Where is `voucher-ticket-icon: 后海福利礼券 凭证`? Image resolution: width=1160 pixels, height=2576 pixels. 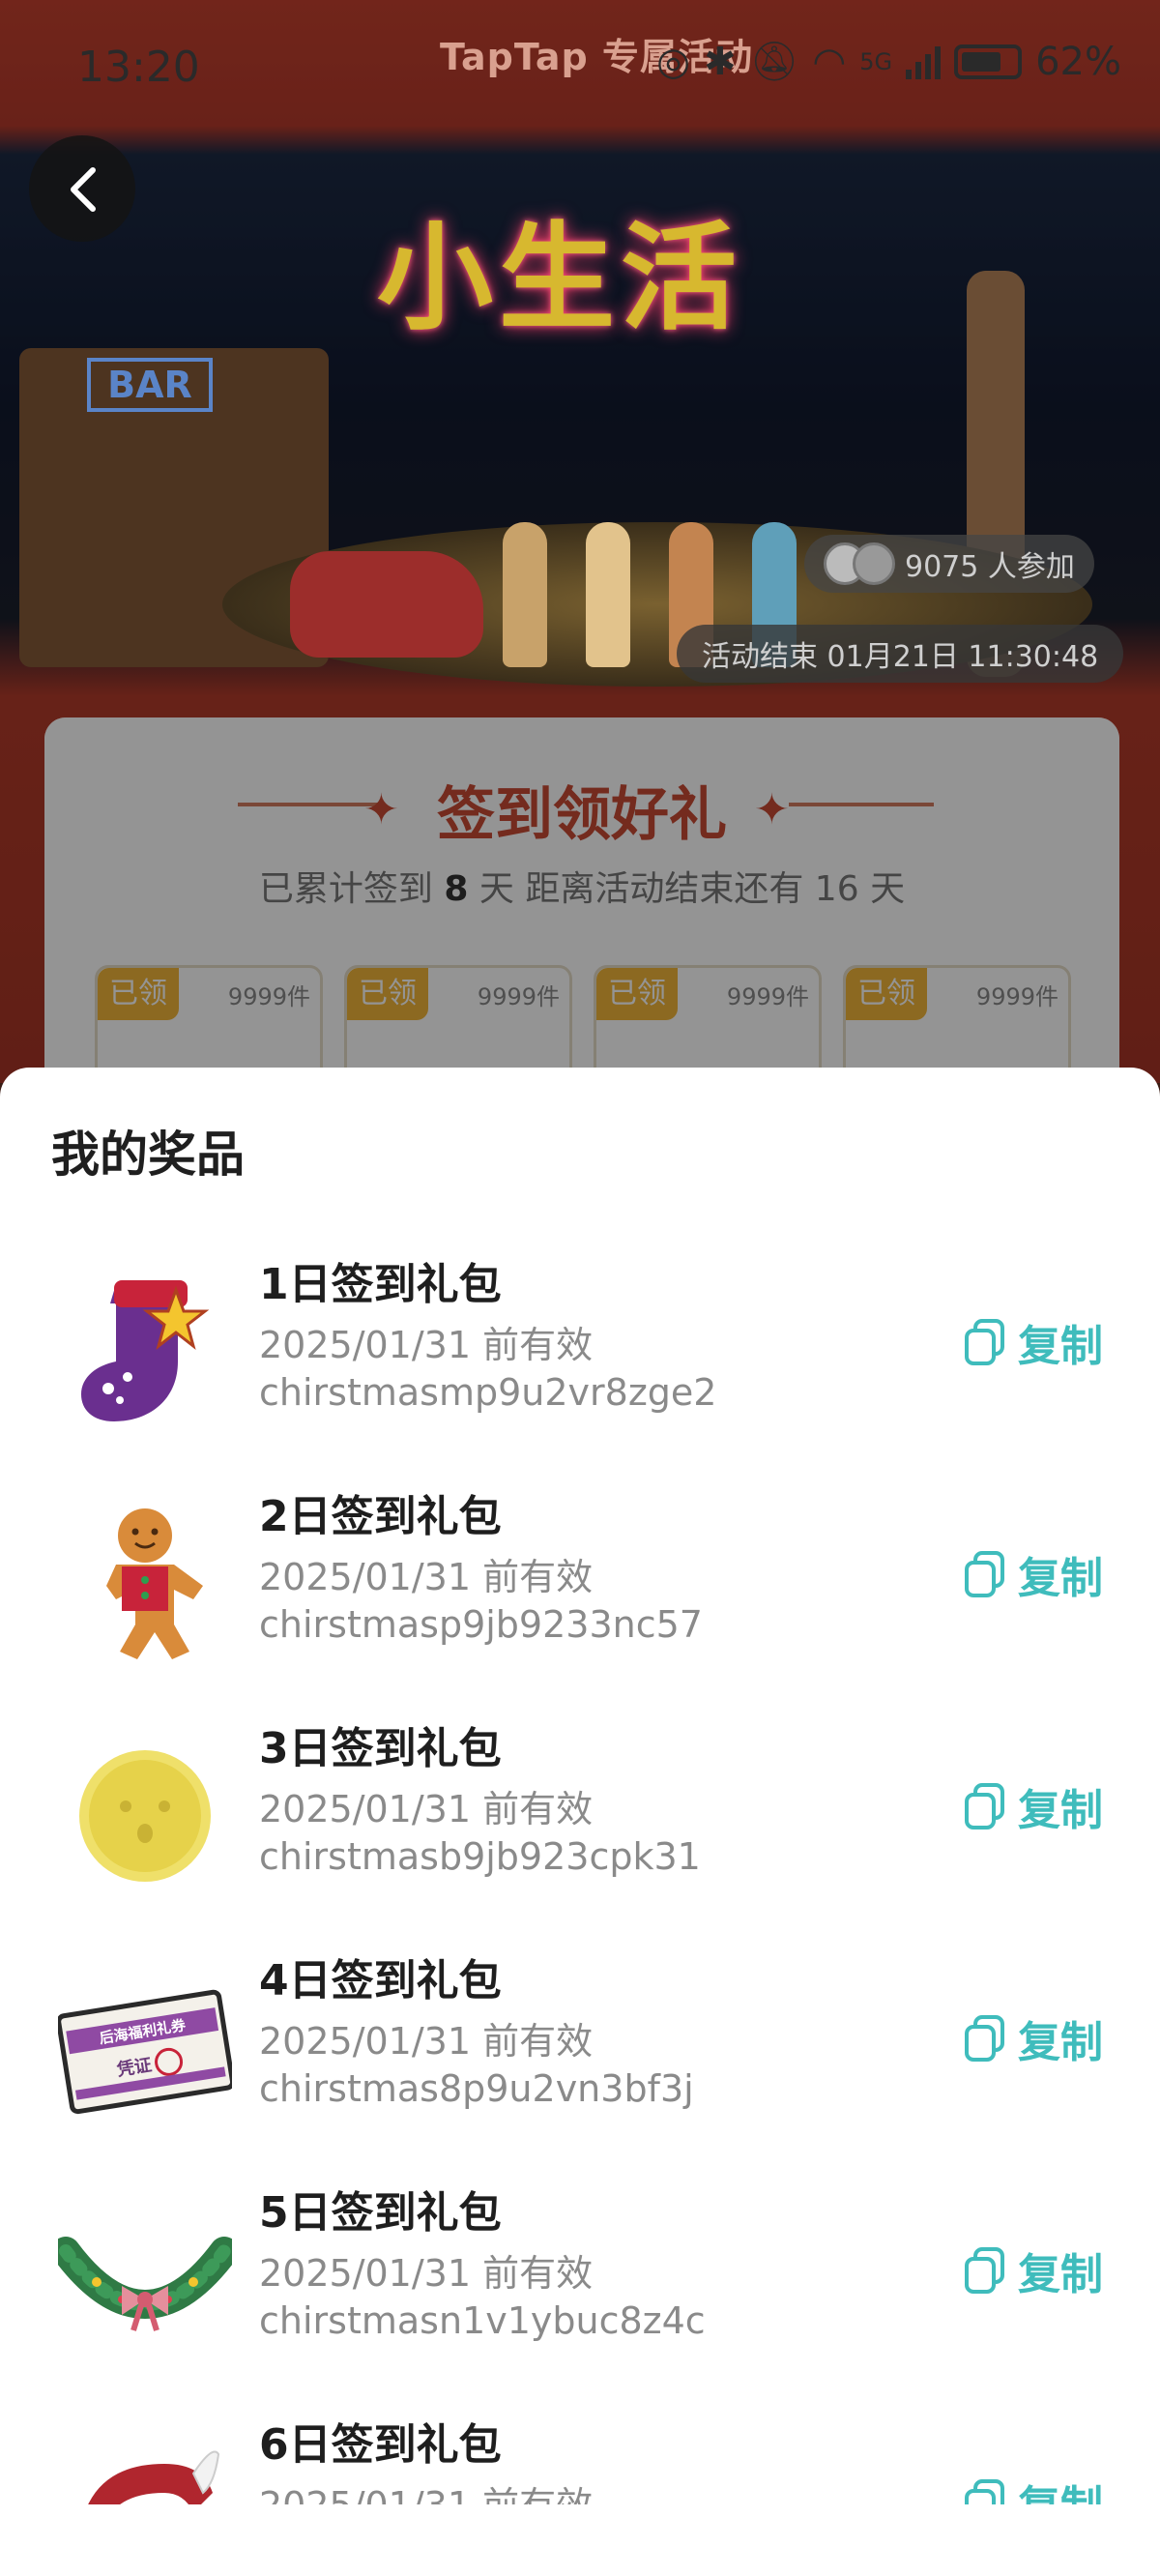 voucher-ticket-icon: 后海福利礼券 凭证 is located at coordinates (145, 2052).